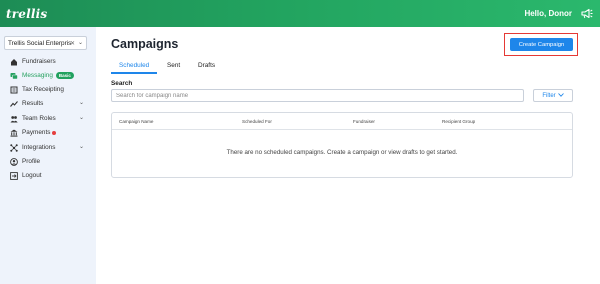  I want to click on active-tab-indicator, so click(134, 73).